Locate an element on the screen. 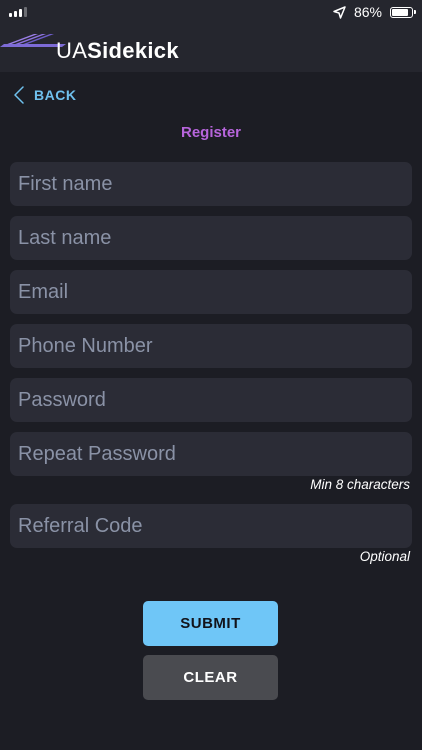  location-arrow-icon is located at coordinates (339, 12).